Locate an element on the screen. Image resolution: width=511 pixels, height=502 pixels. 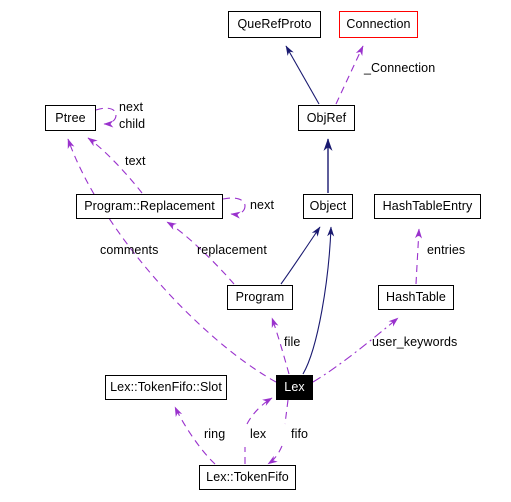
node-program: Program is located at coordinates (260, 297).